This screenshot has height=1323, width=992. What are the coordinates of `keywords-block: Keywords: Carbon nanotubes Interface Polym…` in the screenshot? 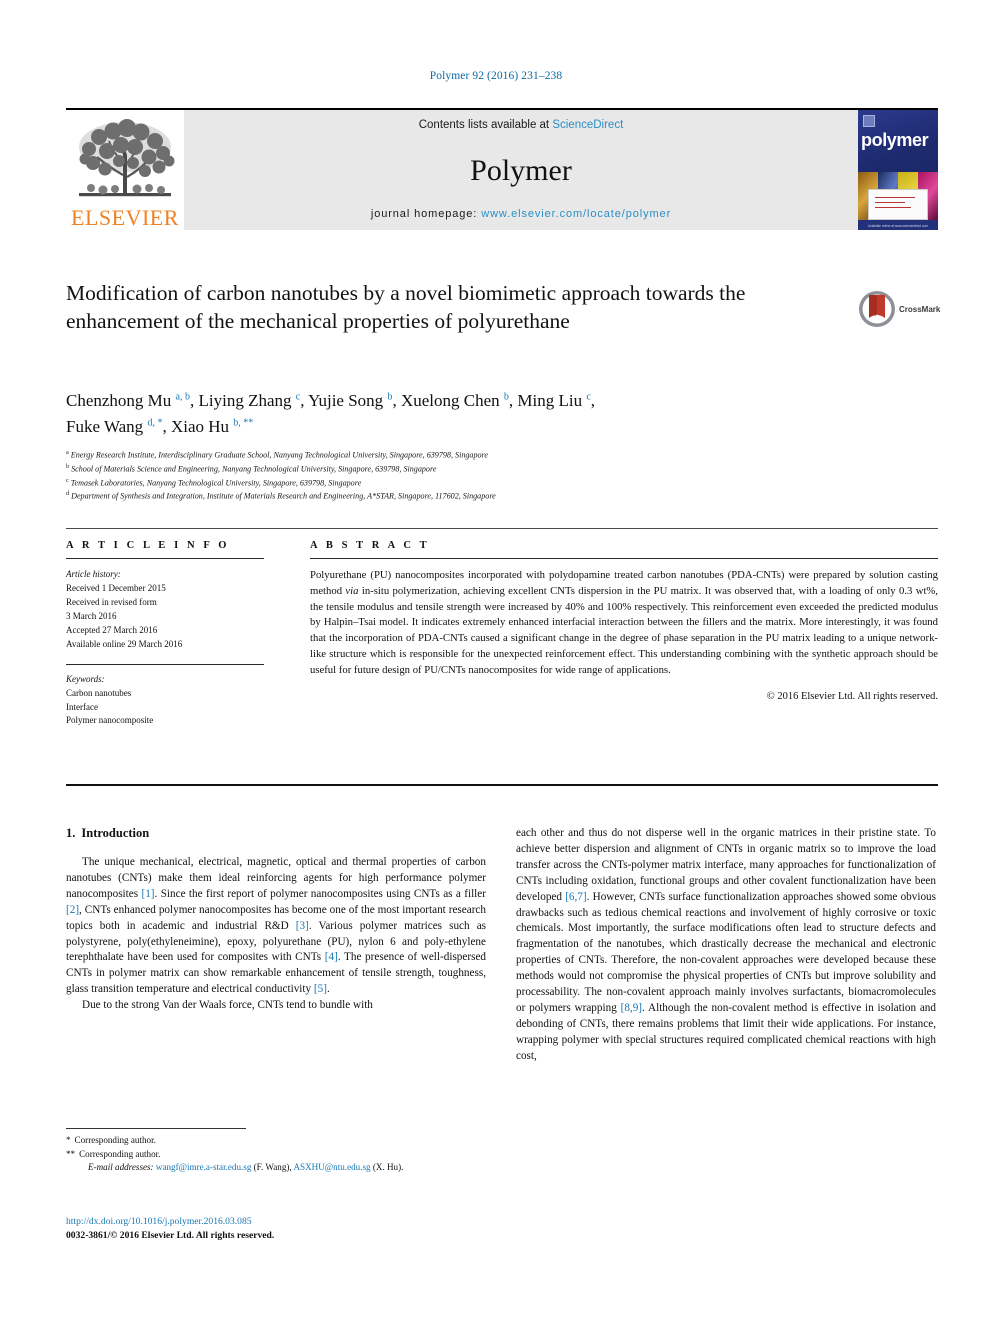 It's located at (165, 696).